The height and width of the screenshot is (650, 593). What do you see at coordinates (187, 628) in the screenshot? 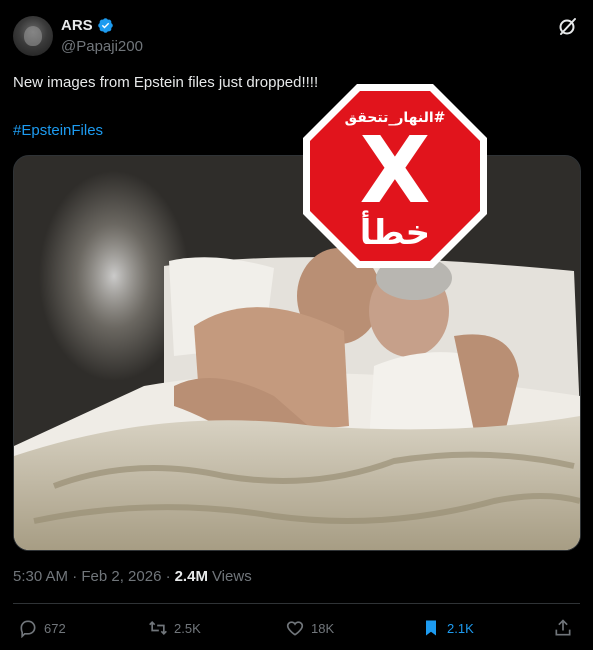
I see `repost-count: 2.5K` at bounding box center [187, 628].